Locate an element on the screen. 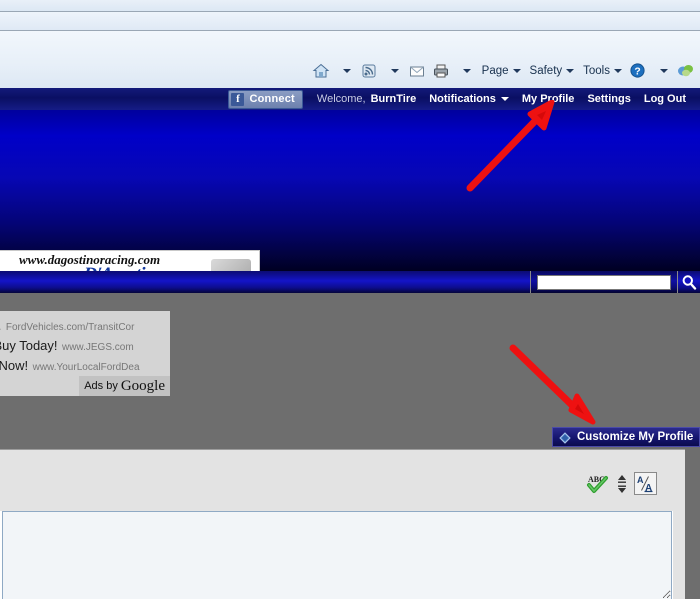 This screenshot has width=700, height=599. search-input is located at coordinates (604, 282).